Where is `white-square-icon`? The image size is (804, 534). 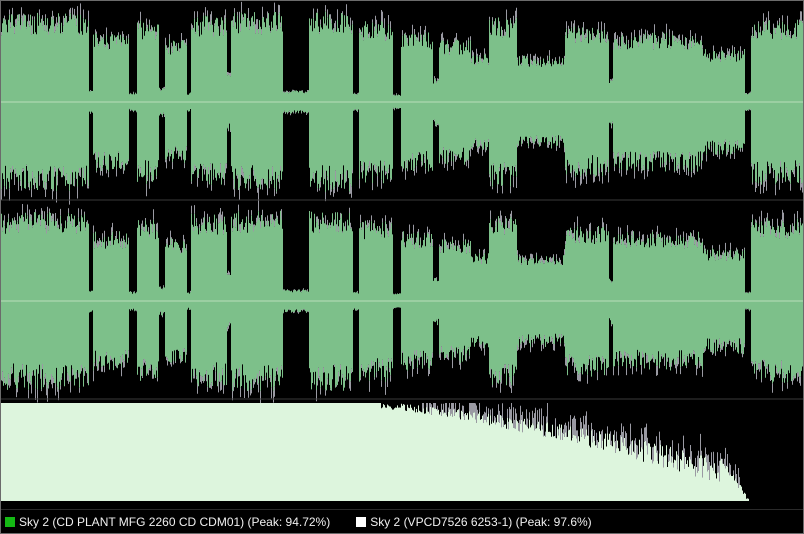
white-square-icon is located at coordinates (361, 521).